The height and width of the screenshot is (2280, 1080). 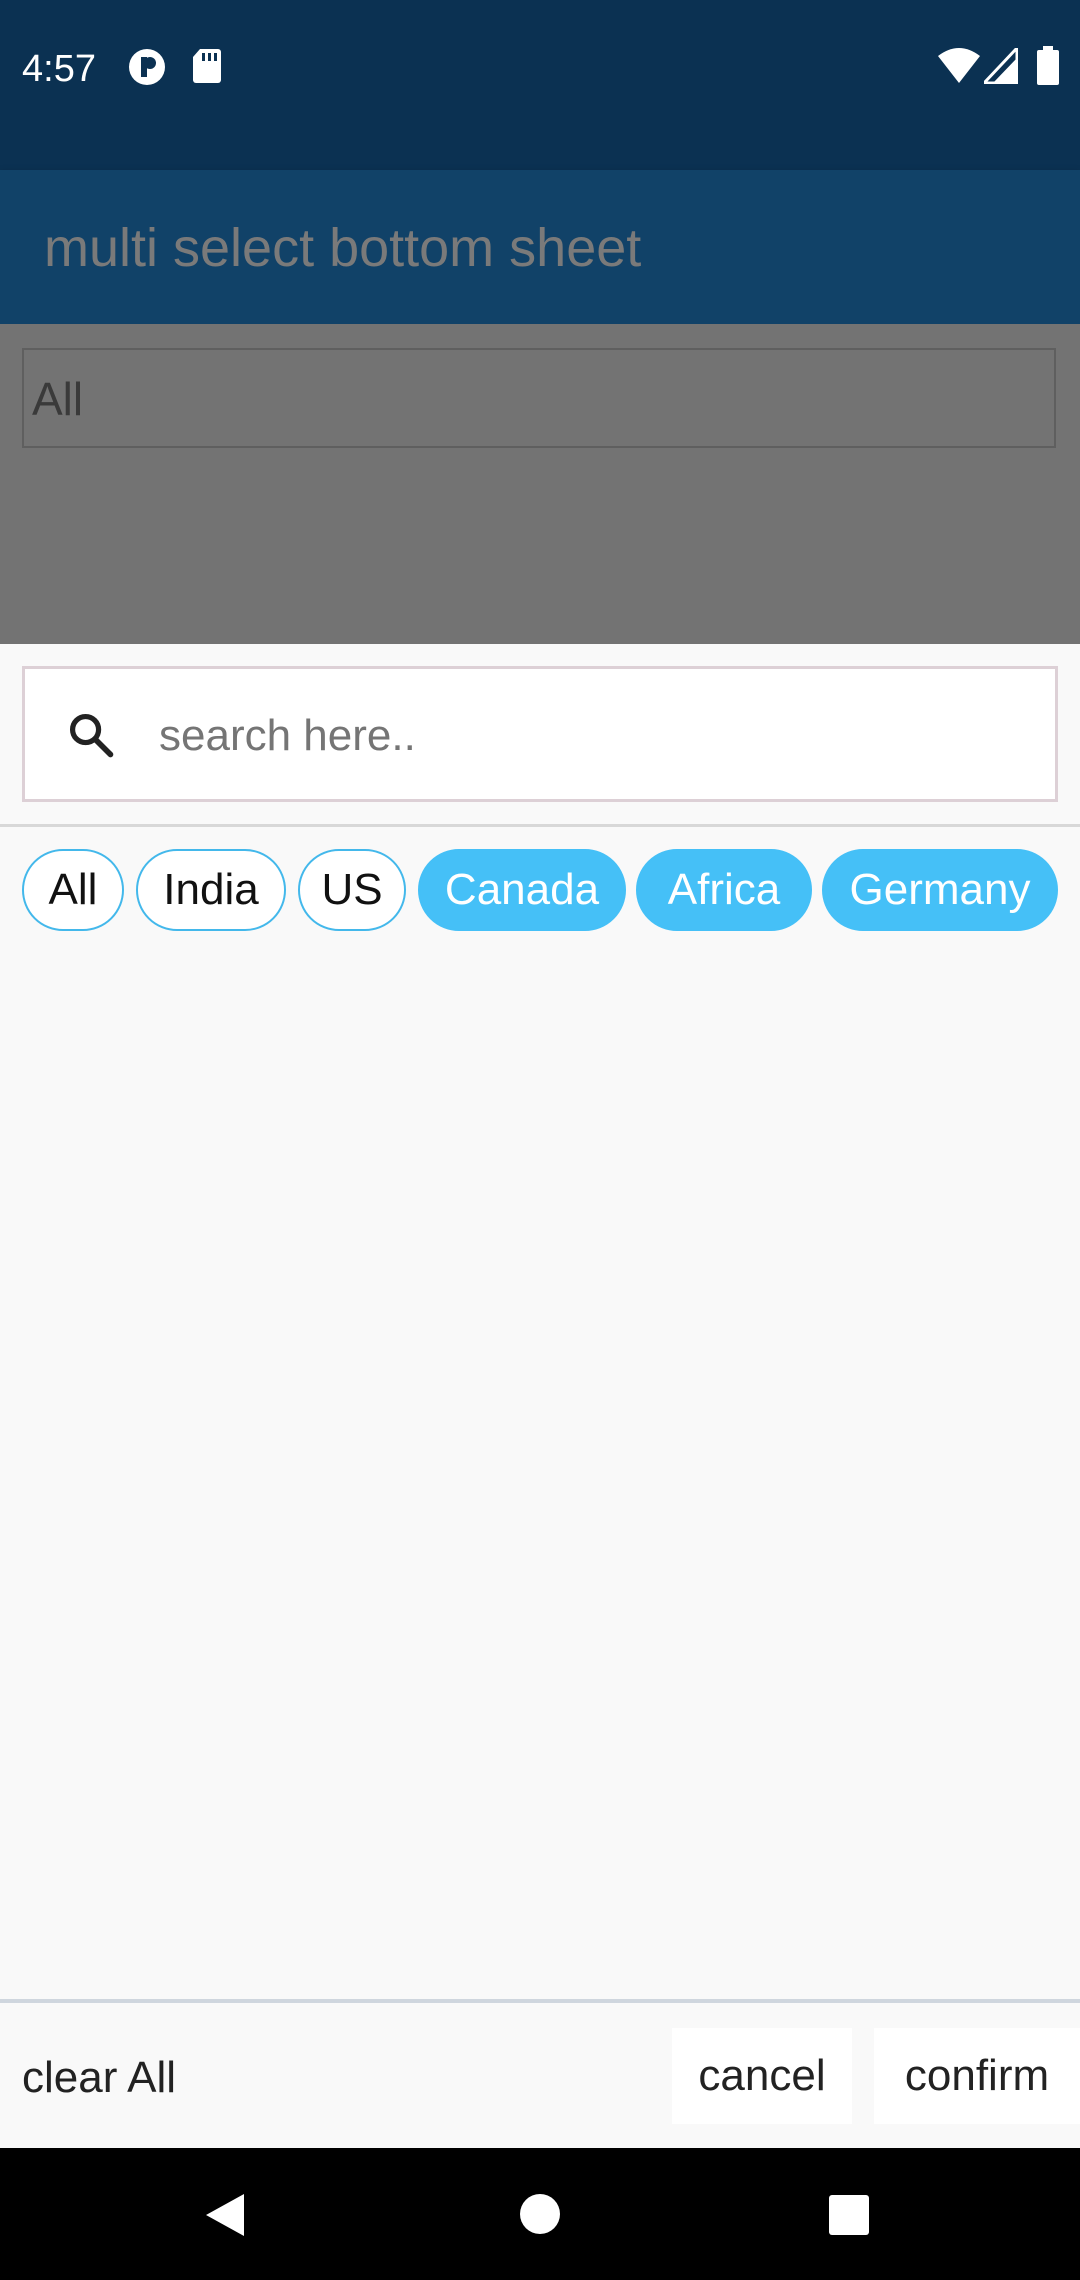 I want to click on podcast-icon, so click(x=147, y=67).